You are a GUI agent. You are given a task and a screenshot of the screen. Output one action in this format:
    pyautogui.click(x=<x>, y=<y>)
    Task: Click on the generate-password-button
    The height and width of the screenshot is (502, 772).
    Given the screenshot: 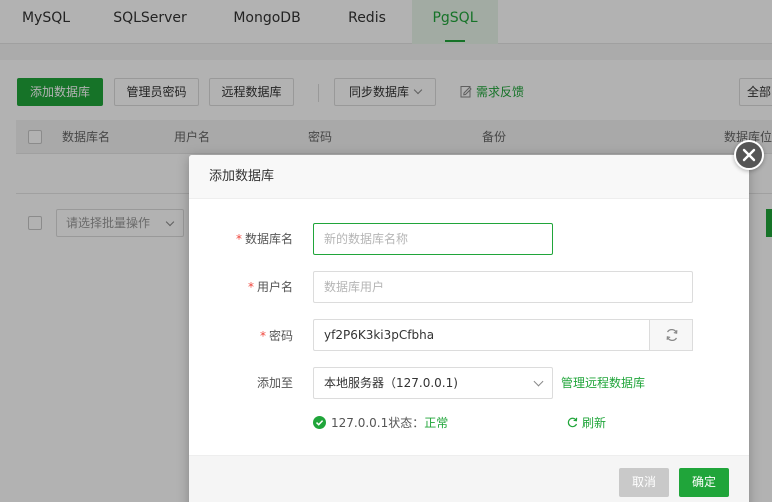 What is the action you would take?
    pyautogui.click(x=671, y=335)
    